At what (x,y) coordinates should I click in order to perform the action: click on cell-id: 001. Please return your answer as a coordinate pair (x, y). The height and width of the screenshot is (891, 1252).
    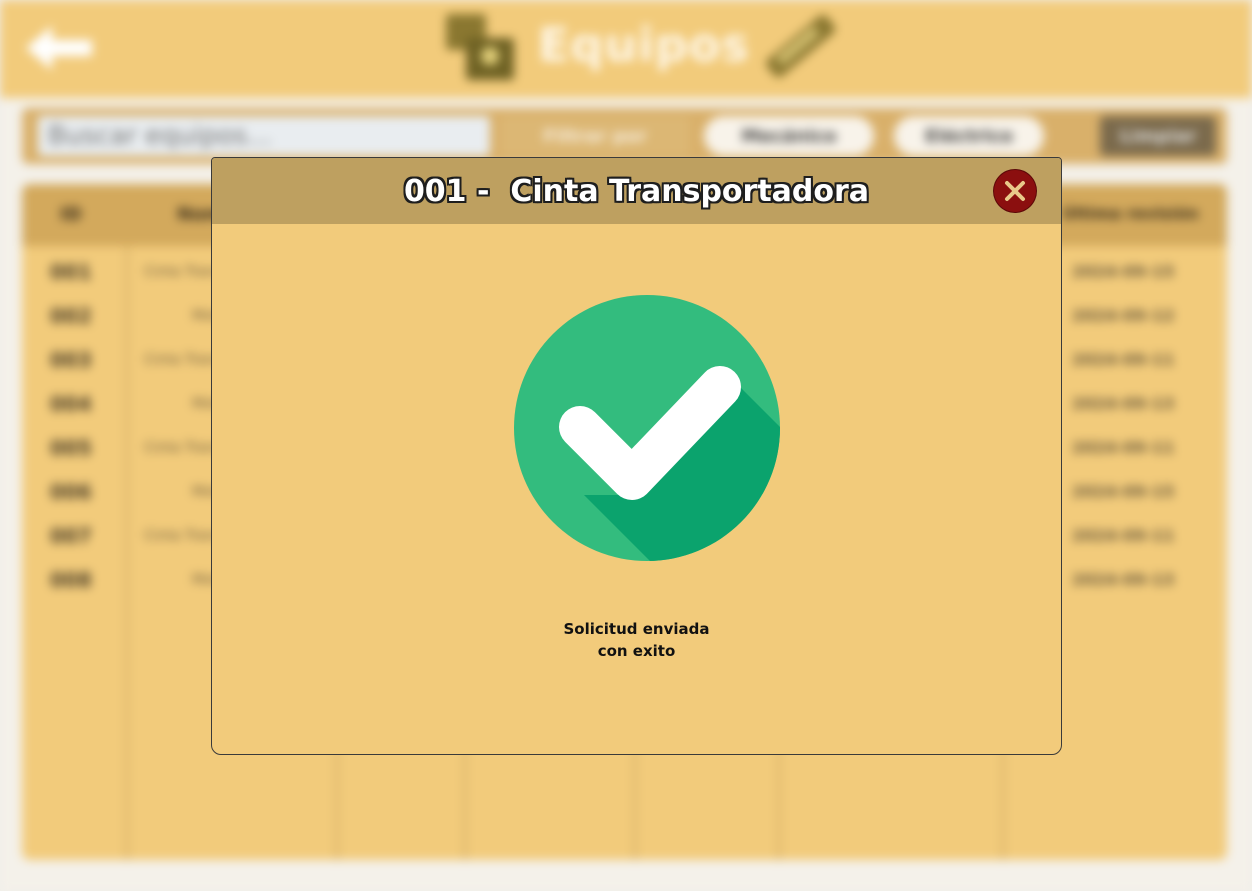
    Looking at the image, I should click on (71, 272).